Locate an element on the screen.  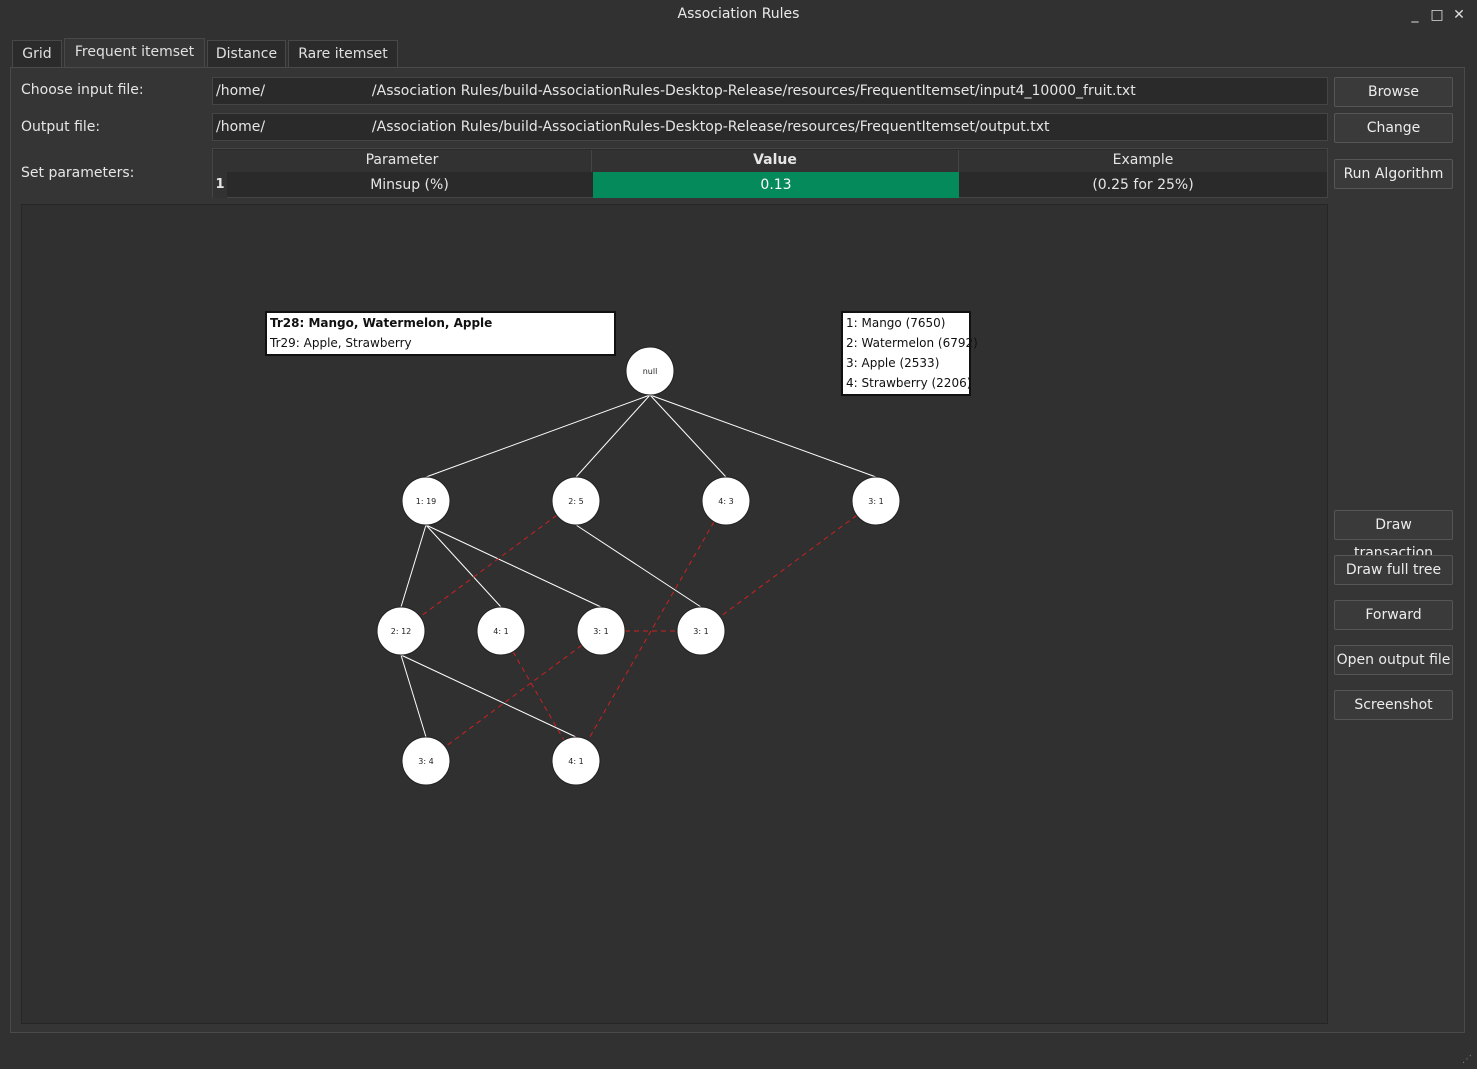
node-label: null is located at coordinates (650, 371).